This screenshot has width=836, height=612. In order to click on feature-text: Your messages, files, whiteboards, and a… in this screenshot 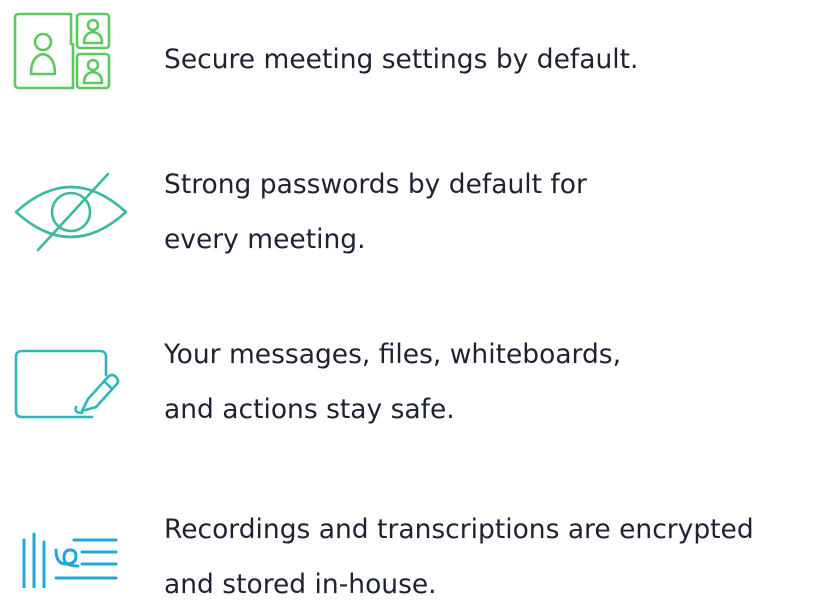, I will do `click(392, 382)`.